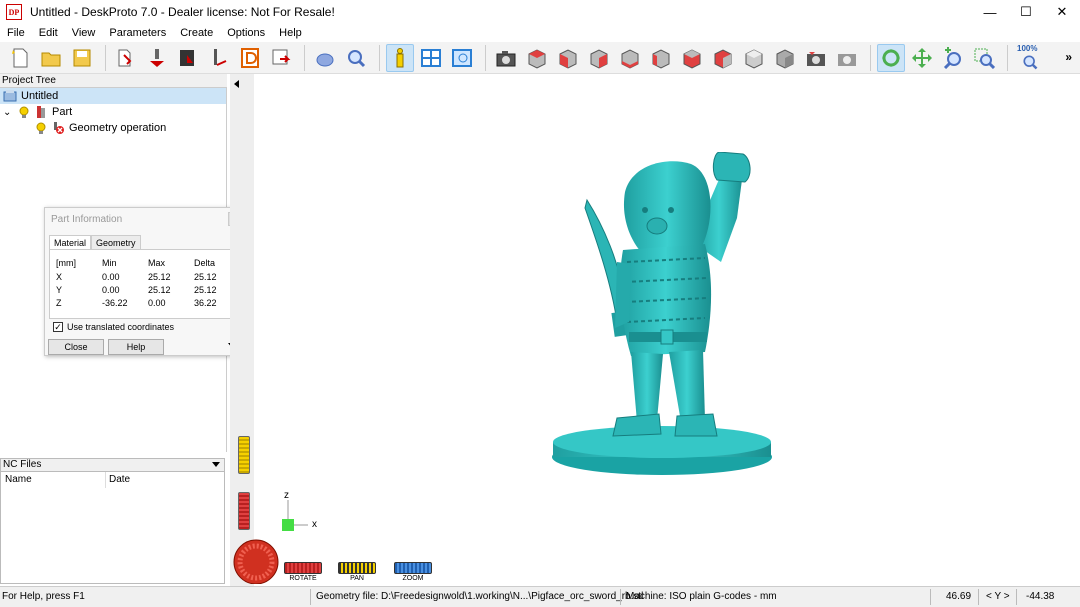 The image size is (1080, 607). I want to click on menu-parameters: Parameters, so click(137, 33).